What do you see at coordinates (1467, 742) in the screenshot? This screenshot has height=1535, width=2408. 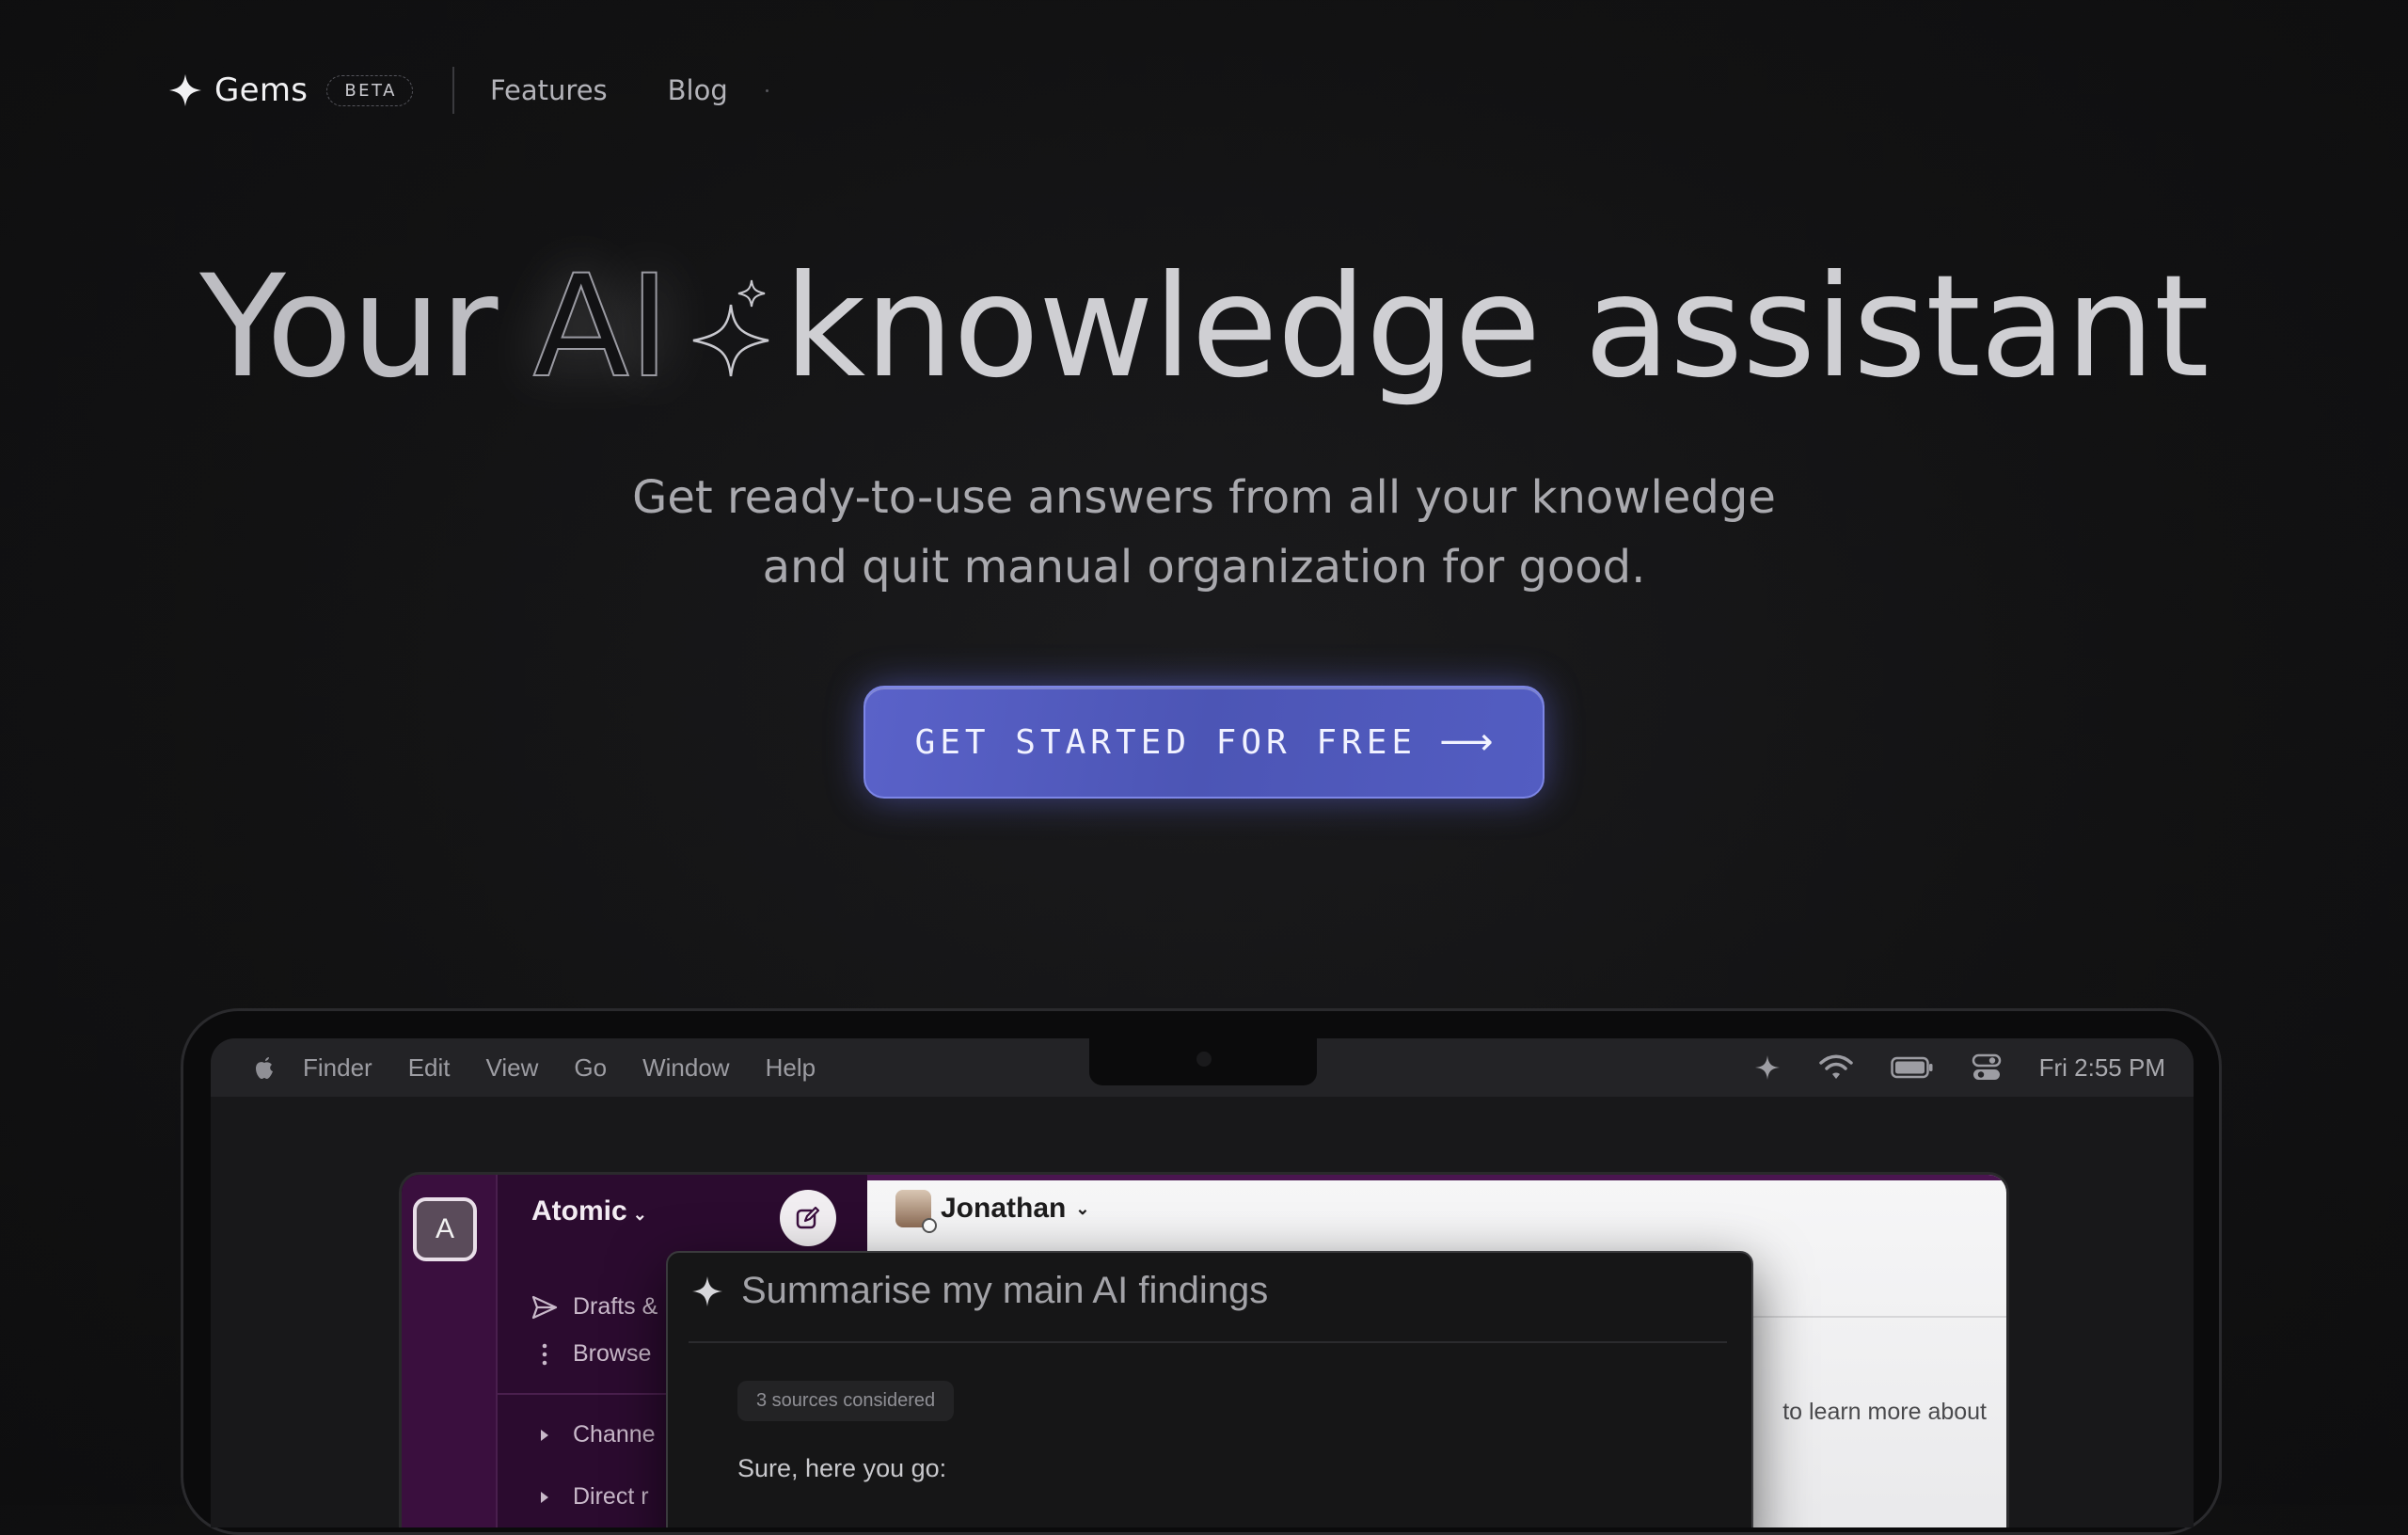 I see `arrow-right-icon: ⟶` at bounding box center [1467, 742].